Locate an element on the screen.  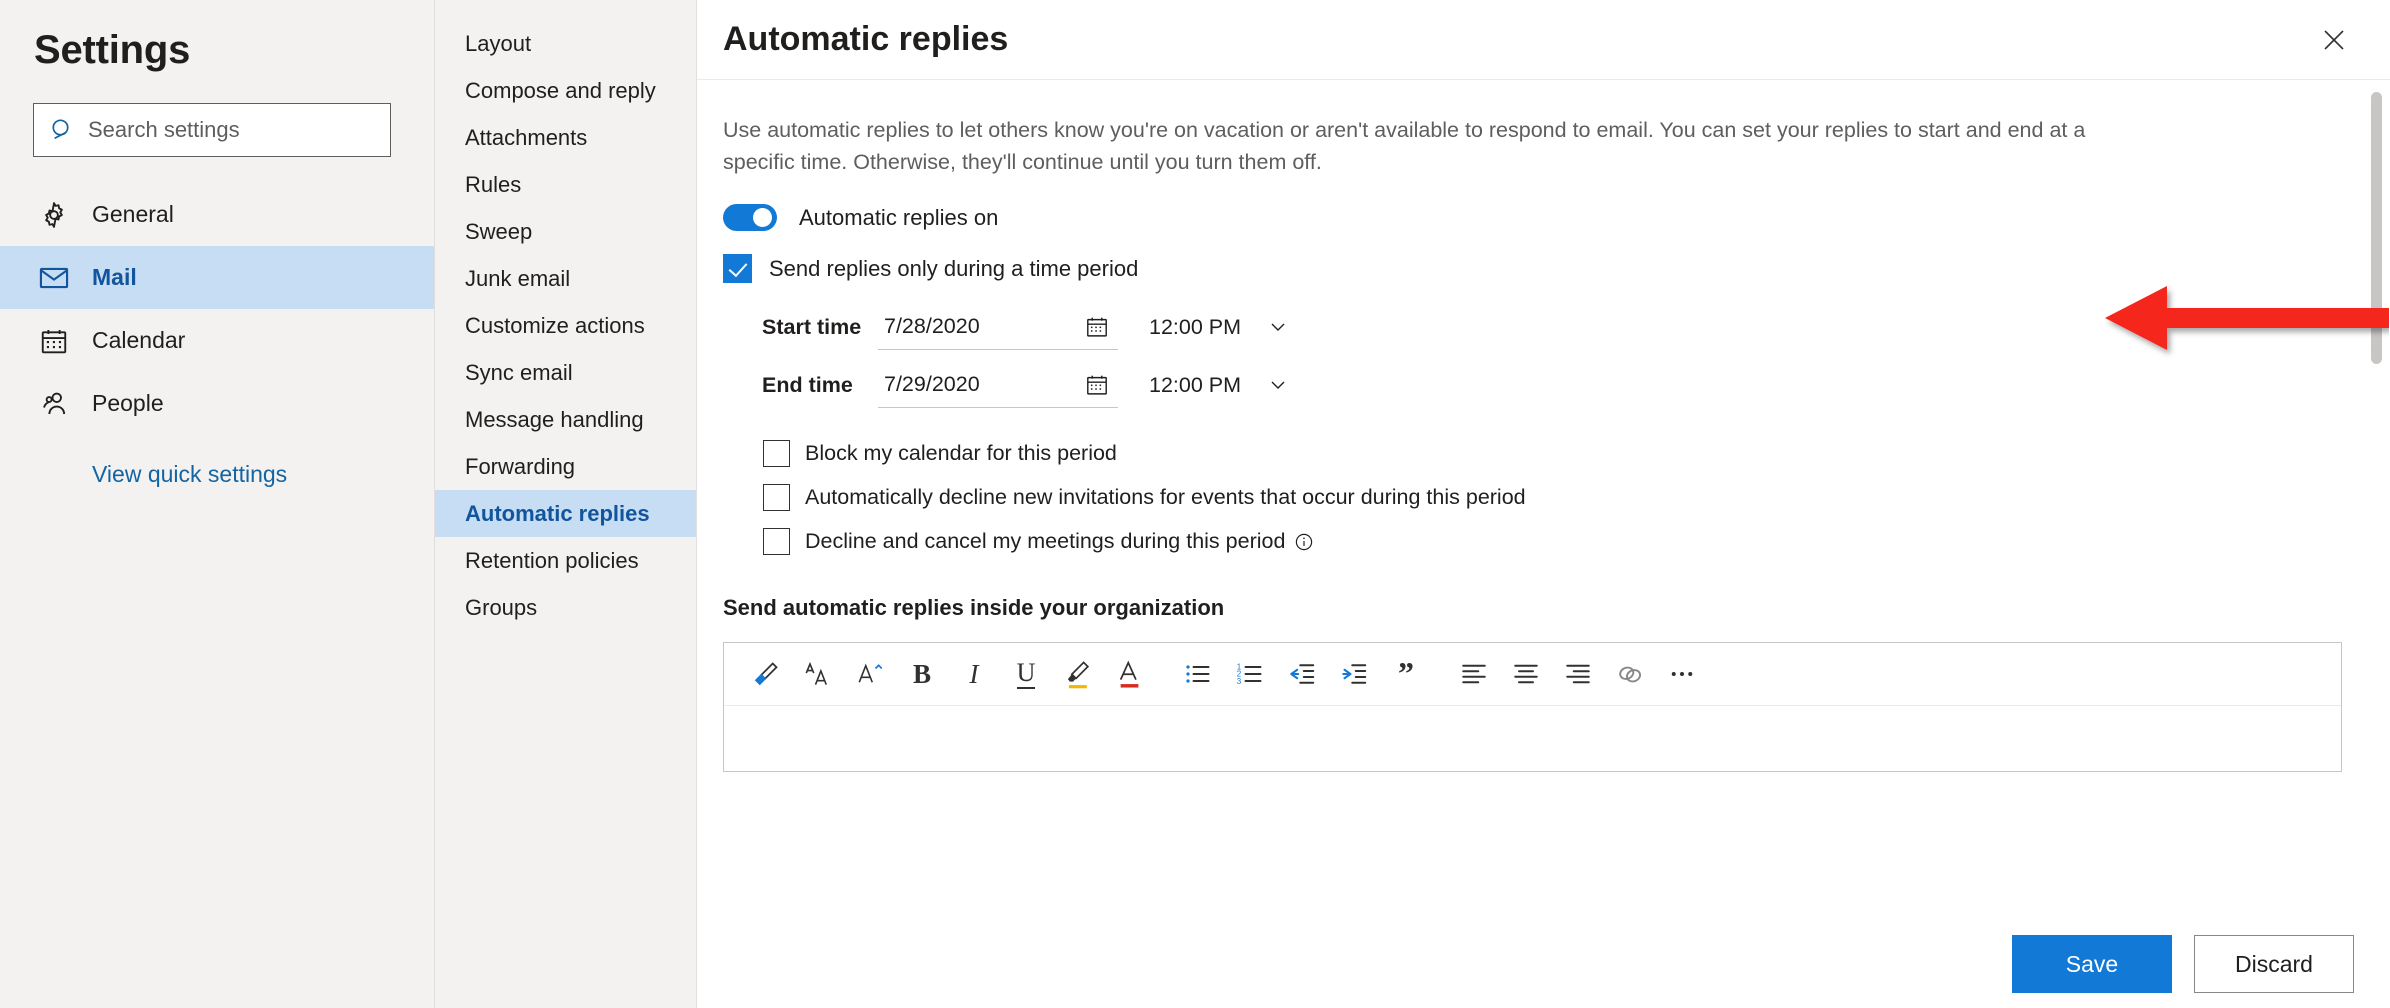
formatting-toolbar: B I U 1 2 3 ” is located at coordinates (1532, 674).